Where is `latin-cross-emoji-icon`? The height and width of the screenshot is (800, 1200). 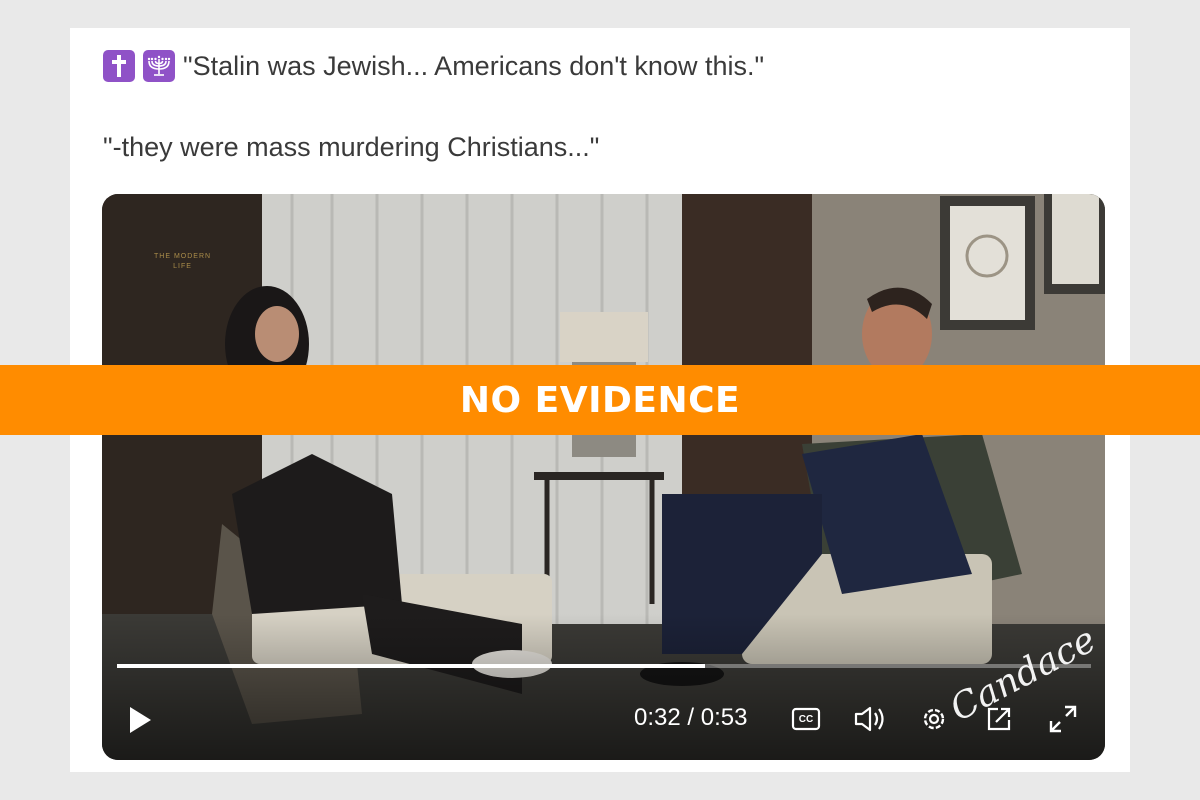
latin-cross-emoji-icon is located at coordinates (119, 66).